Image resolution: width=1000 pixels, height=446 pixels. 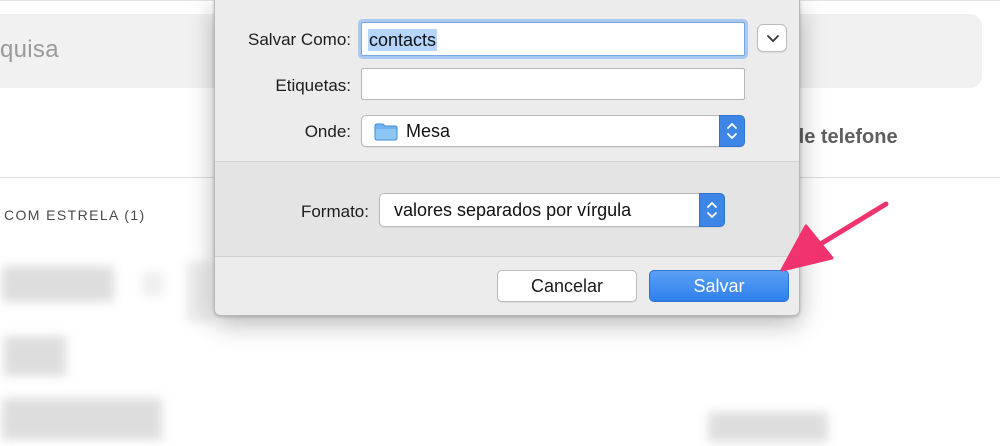 What do you see at coordinates (386, 132) in the screenshot?
I see `folder-icon` at bounding box center [386, 132].